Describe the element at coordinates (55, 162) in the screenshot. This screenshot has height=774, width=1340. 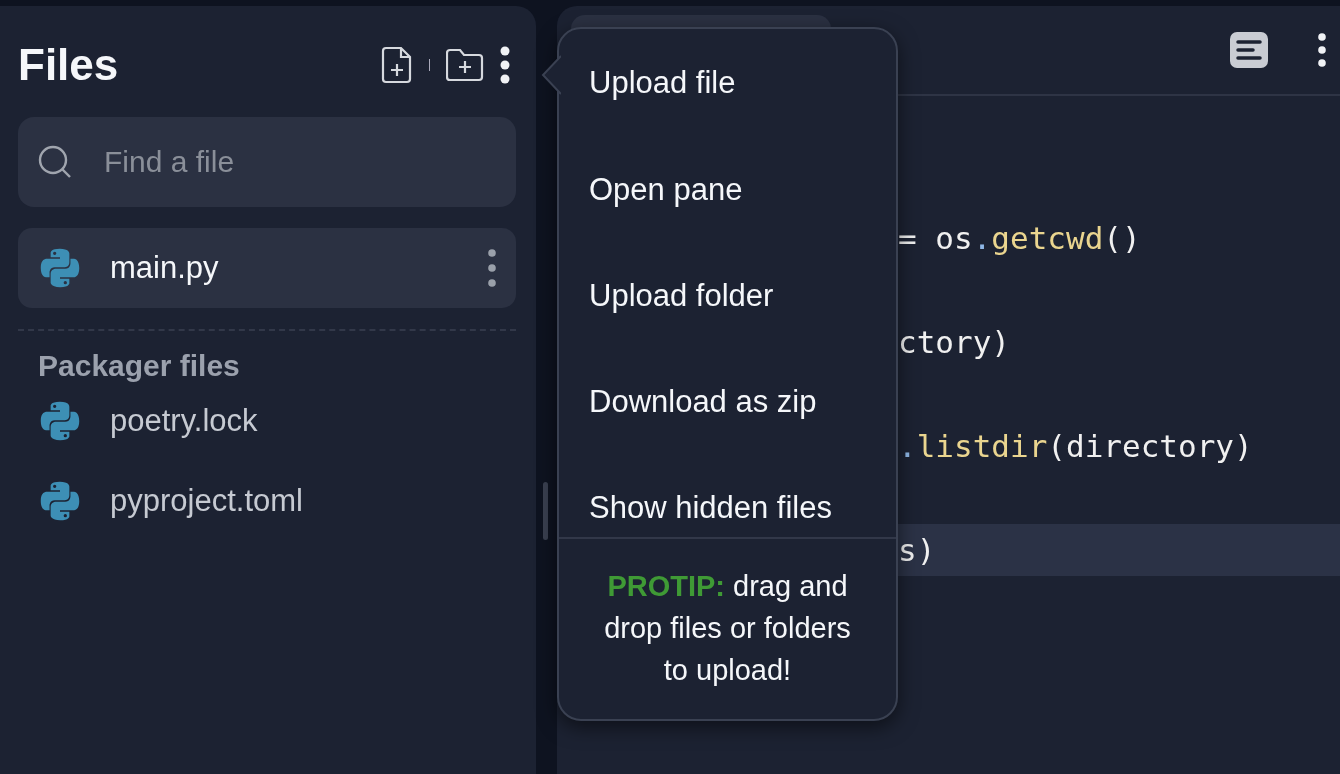
I see `search-icon` at that location.